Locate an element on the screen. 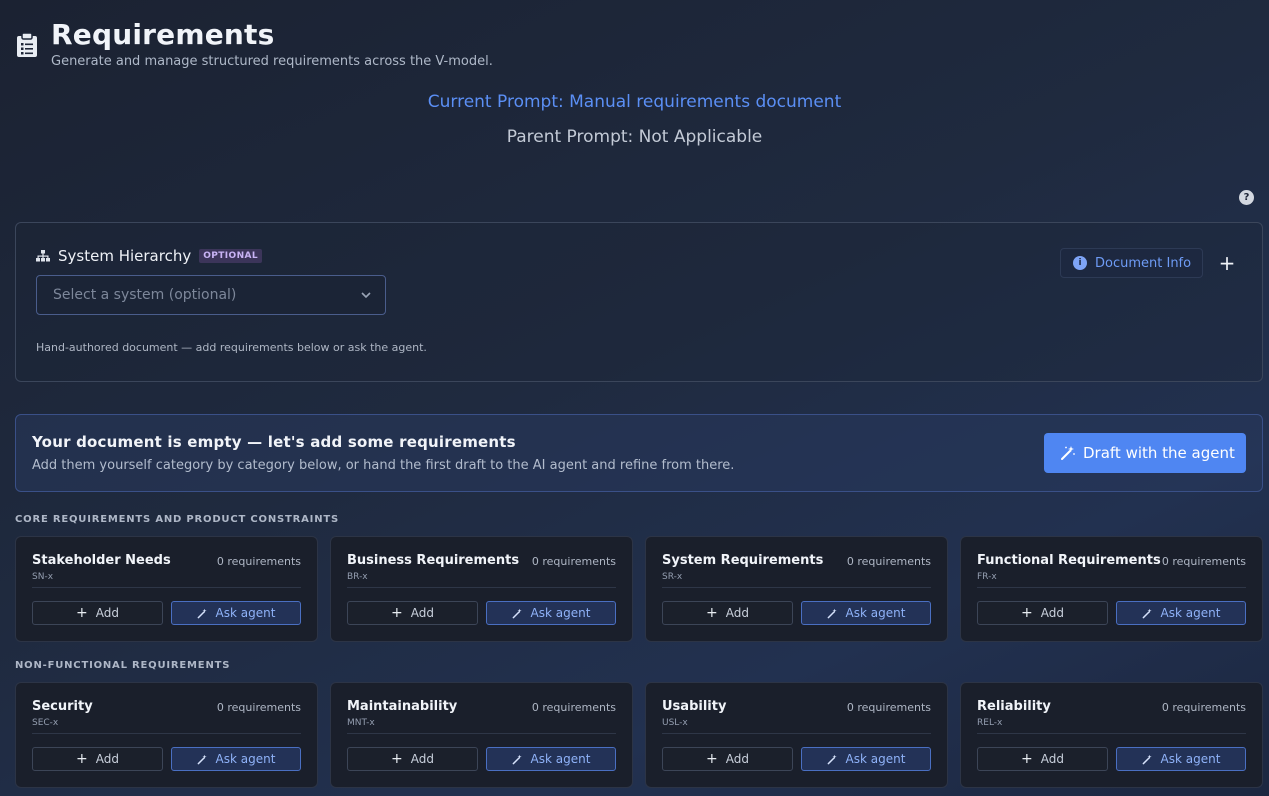 The image size is (1269, 796). add-document-button: + is located at coordinates (1227, 263).